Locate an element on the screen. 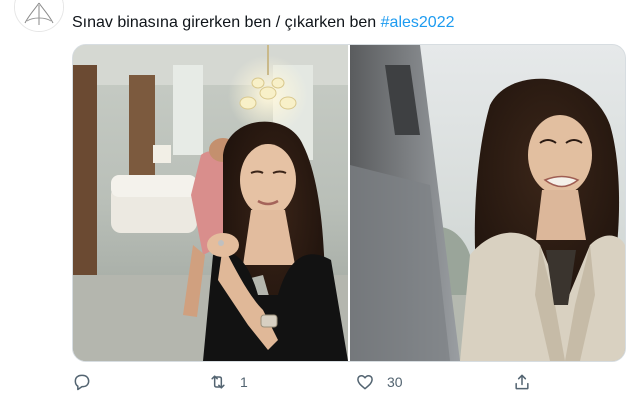 The width and height of the screenshot is (640, 400). avatar is located at coordinates (39, 16).